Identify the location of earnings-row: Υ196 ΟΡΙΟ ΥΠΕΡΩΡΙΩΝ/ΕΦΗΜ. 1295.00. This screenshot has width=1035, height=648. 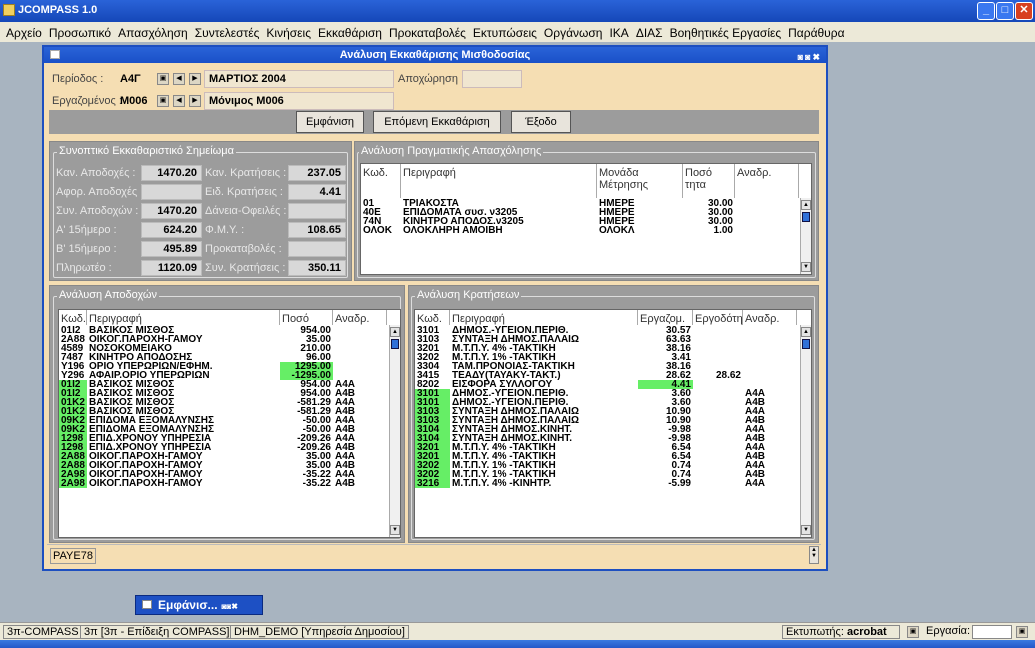
(223, 366).